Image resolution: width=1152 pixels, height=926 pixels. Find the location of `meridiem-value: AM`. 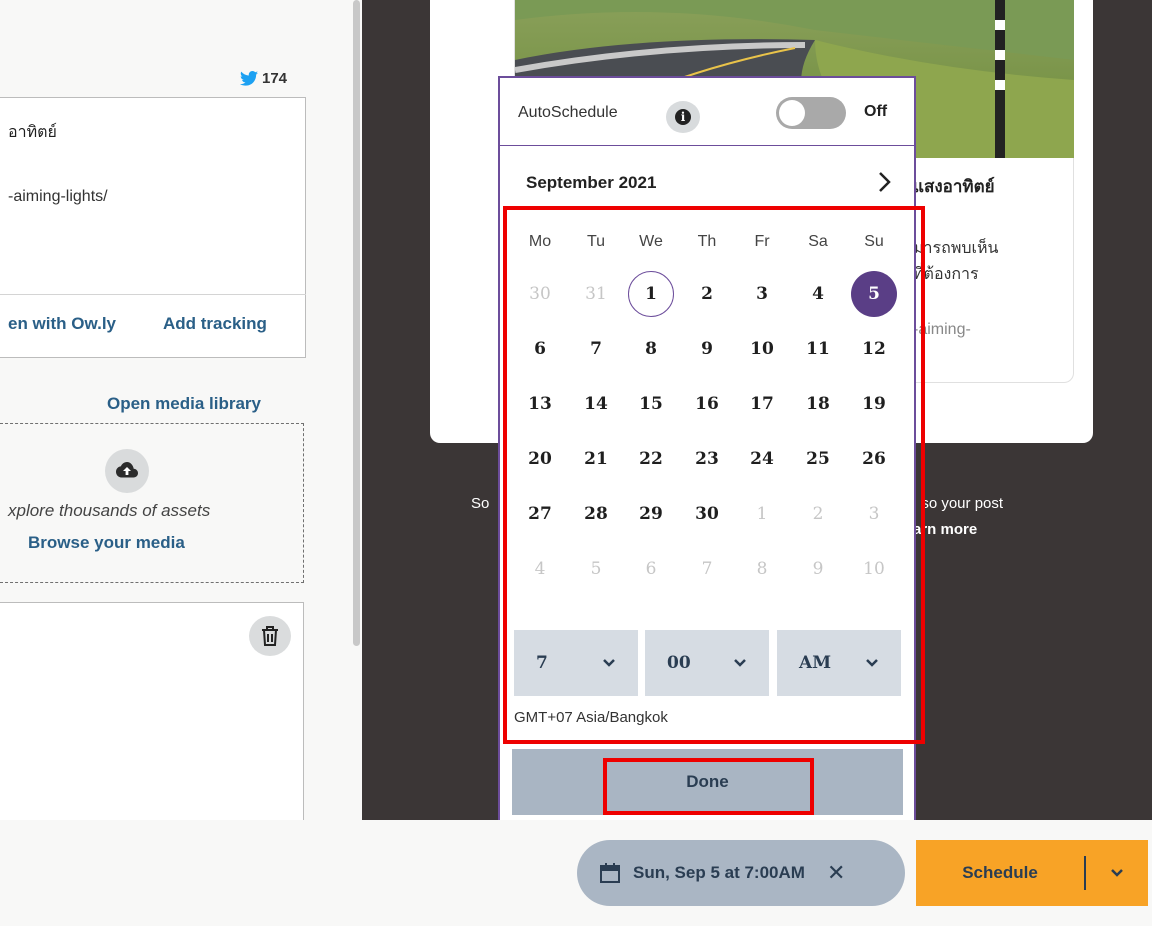

meridiem-value: AM is located at coordinates (815, 663).